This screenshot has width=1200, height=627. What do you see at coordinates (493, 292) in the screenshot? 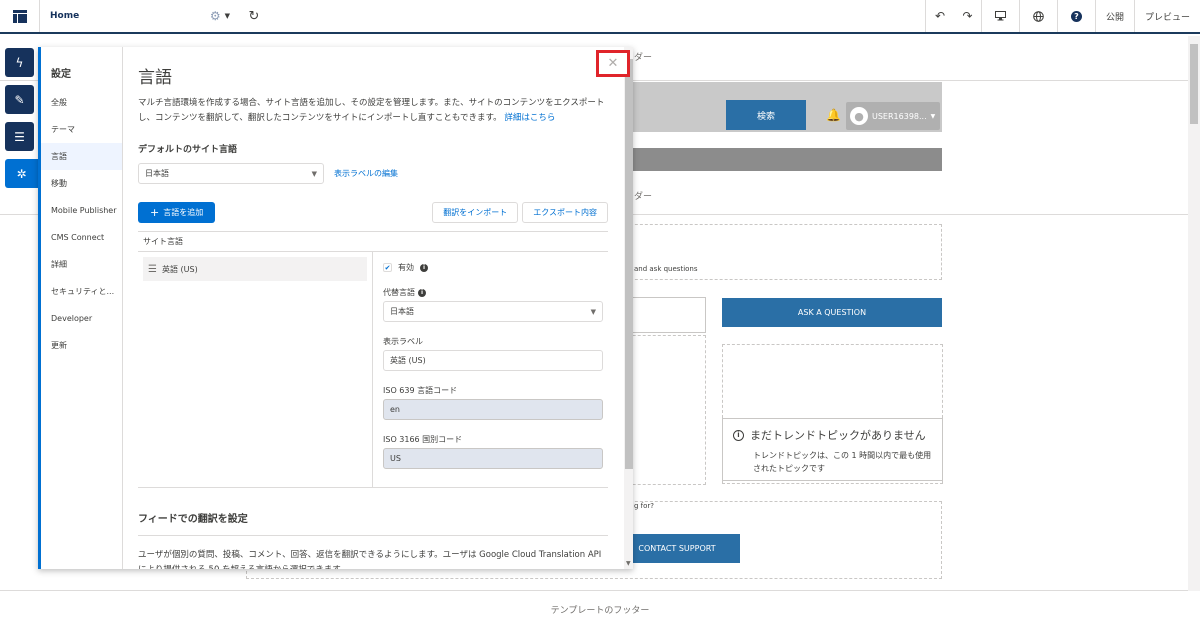
I see `fallback-language-label-row: 代替言語 i` at bounding box center [493, 292].